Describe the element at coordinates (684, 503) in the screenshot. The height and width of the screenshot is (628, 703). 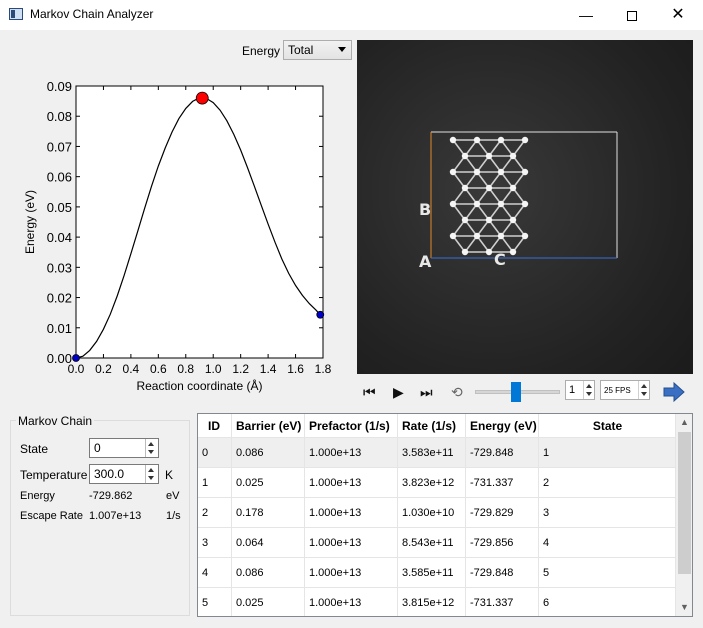
I see `scrollbar-thumb` at that location.